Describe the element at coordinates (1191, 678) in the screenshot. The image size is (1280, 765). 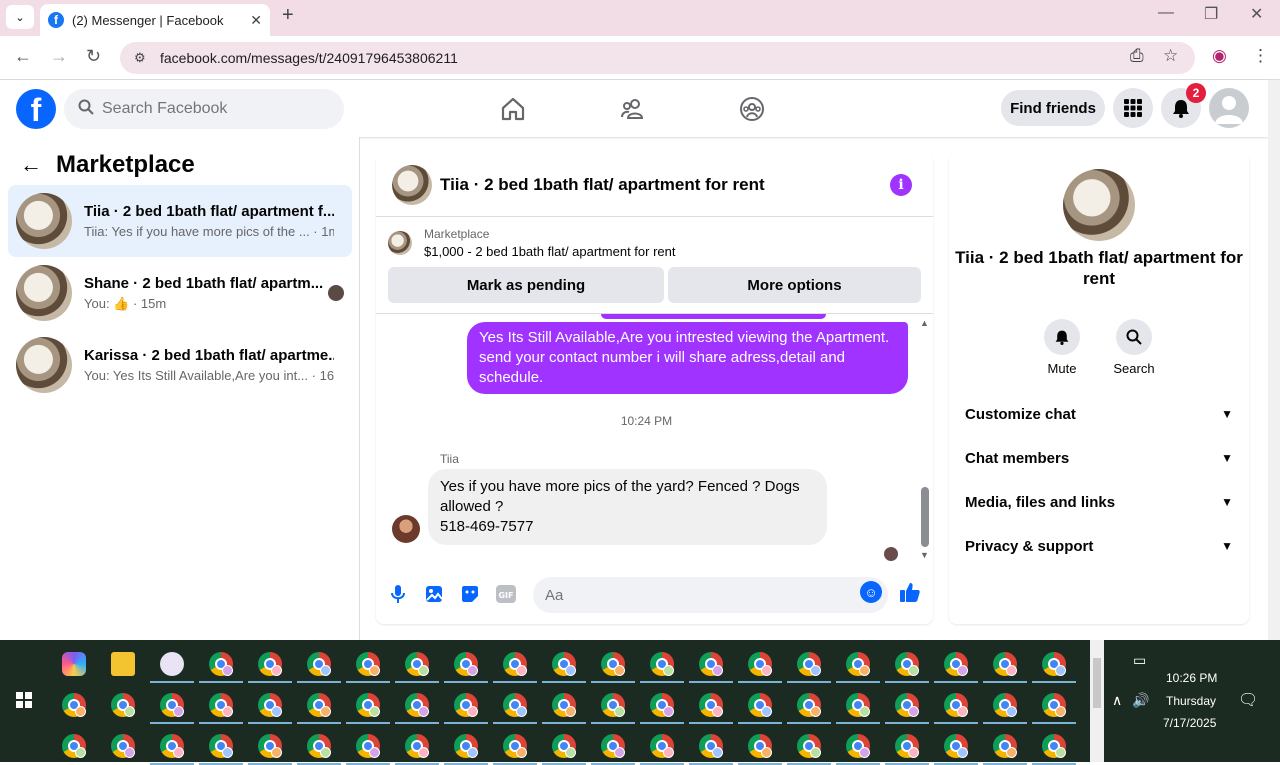
I see `clock-time: 10:26 PM` at that location.